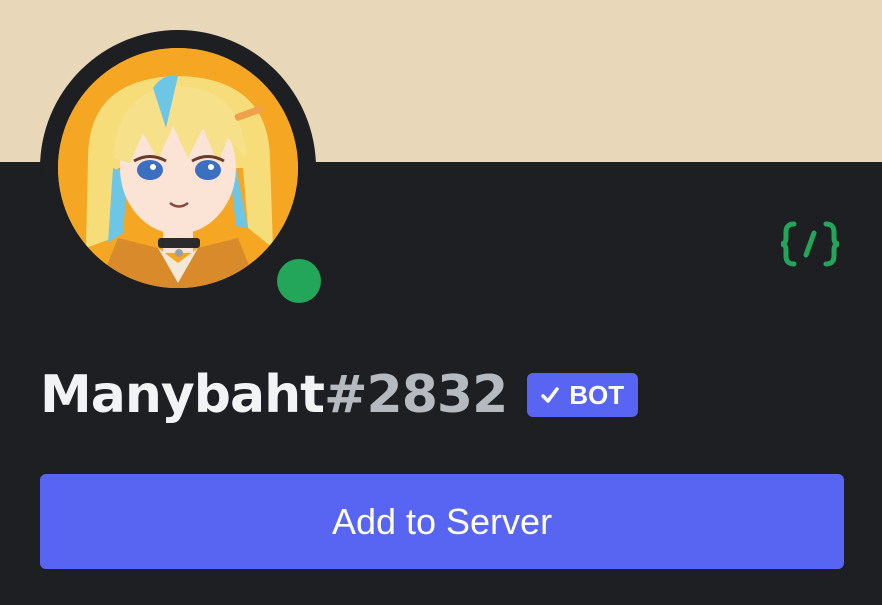 This screenshot has width=882, height=605. I want to click on bot-tag-label: BOT, so click(597, 394).